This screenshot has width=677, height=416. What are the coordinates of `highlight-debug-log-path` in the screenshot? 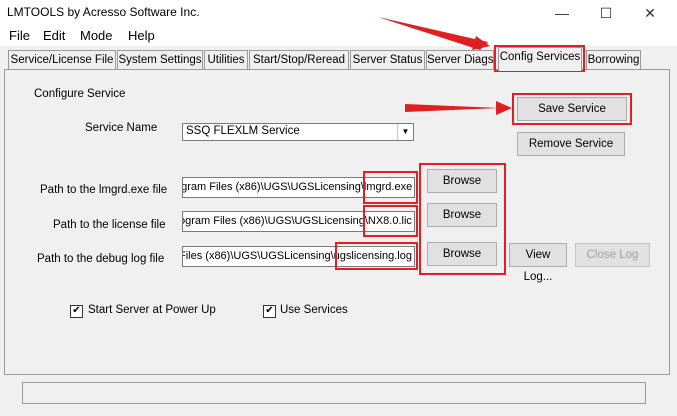 It's located at (376, 256).